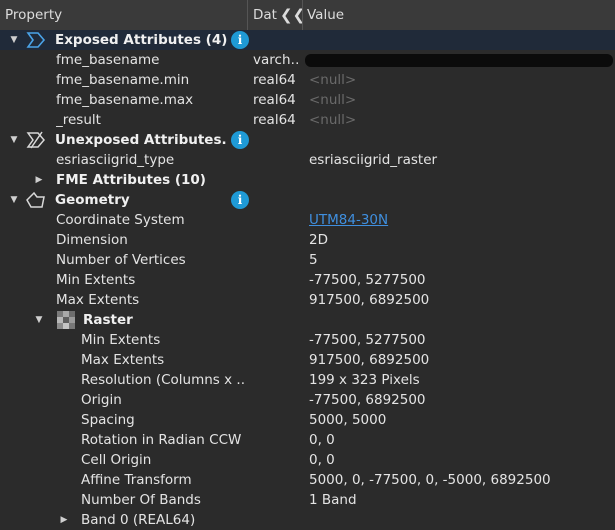  Describe the element at coordinates (138, 520) in the screenshot. I see `band-label: Band 0 (REAL64)` at that location.